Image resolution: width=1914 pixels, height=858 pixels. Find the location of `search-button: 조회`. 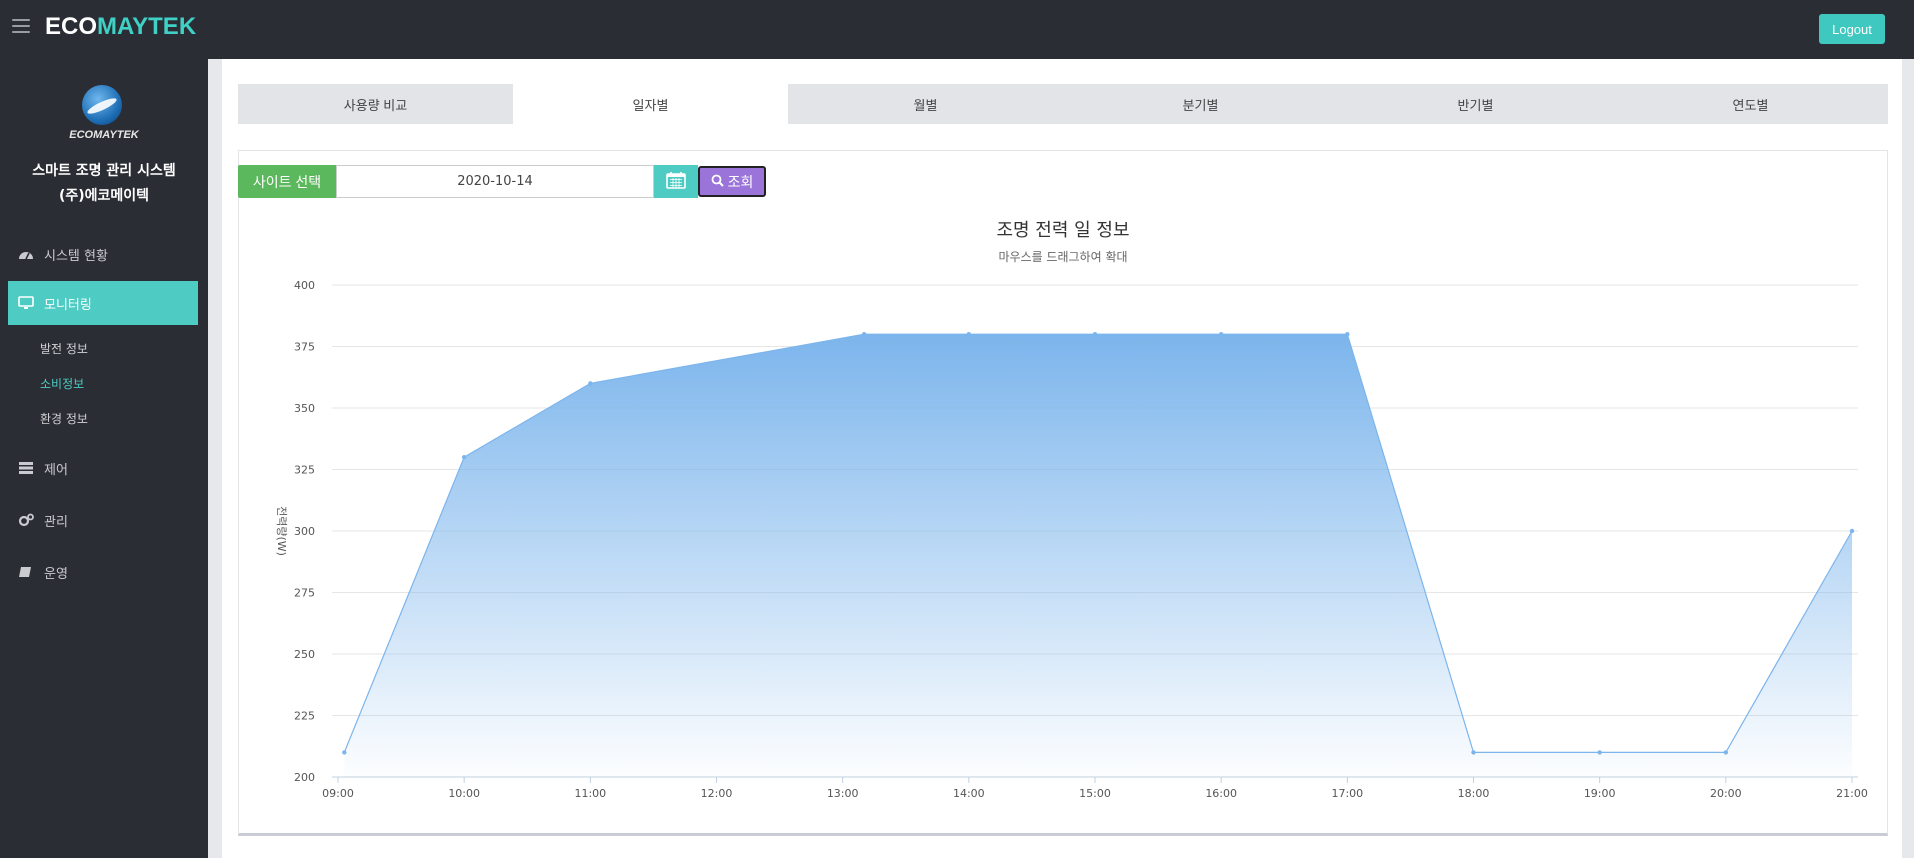

search-button: 조회 is located at coordinates (732, 181).